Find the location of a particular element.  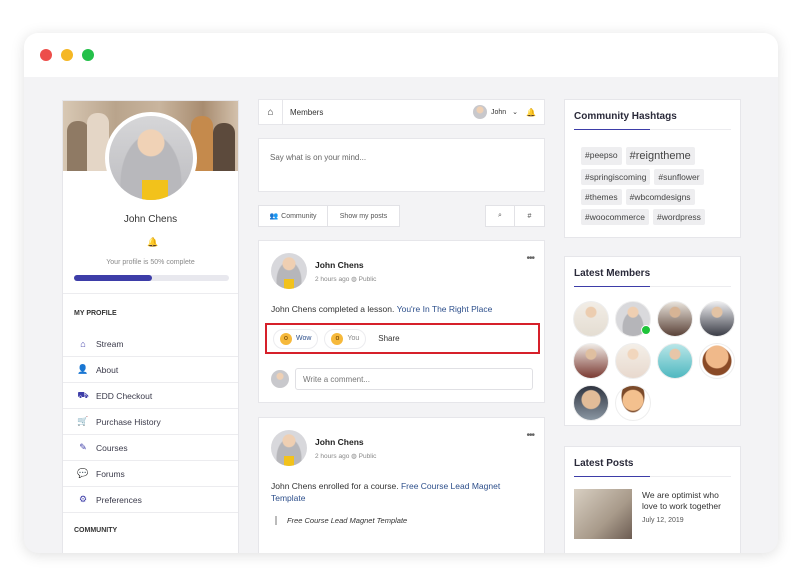

post-meta: 2 hours ago ◍ Public is located at coordinates (345, 279).